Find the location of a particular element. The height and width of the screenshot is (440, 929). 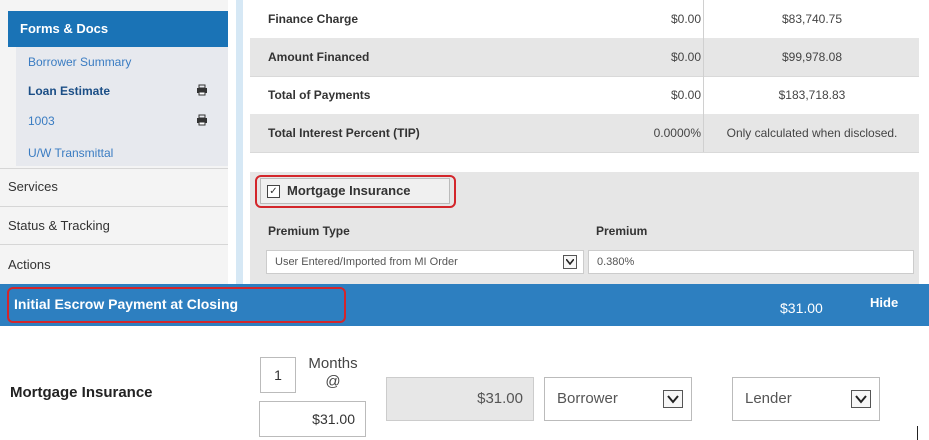

sidebar-item-borrower-summary: Borrower Summary is located at coordinates (79, 62).